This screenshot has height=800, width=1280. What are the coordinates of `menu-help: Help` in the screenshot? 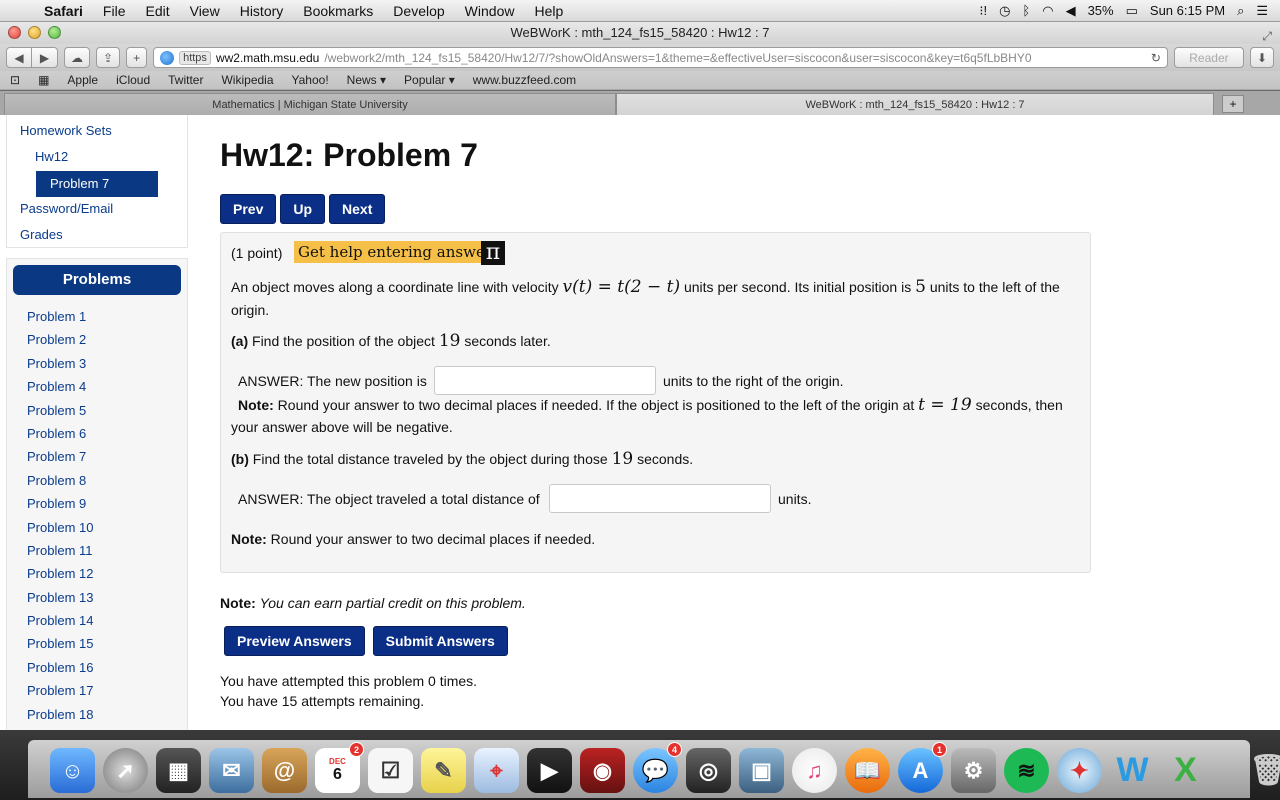 It's located at (548, 11).